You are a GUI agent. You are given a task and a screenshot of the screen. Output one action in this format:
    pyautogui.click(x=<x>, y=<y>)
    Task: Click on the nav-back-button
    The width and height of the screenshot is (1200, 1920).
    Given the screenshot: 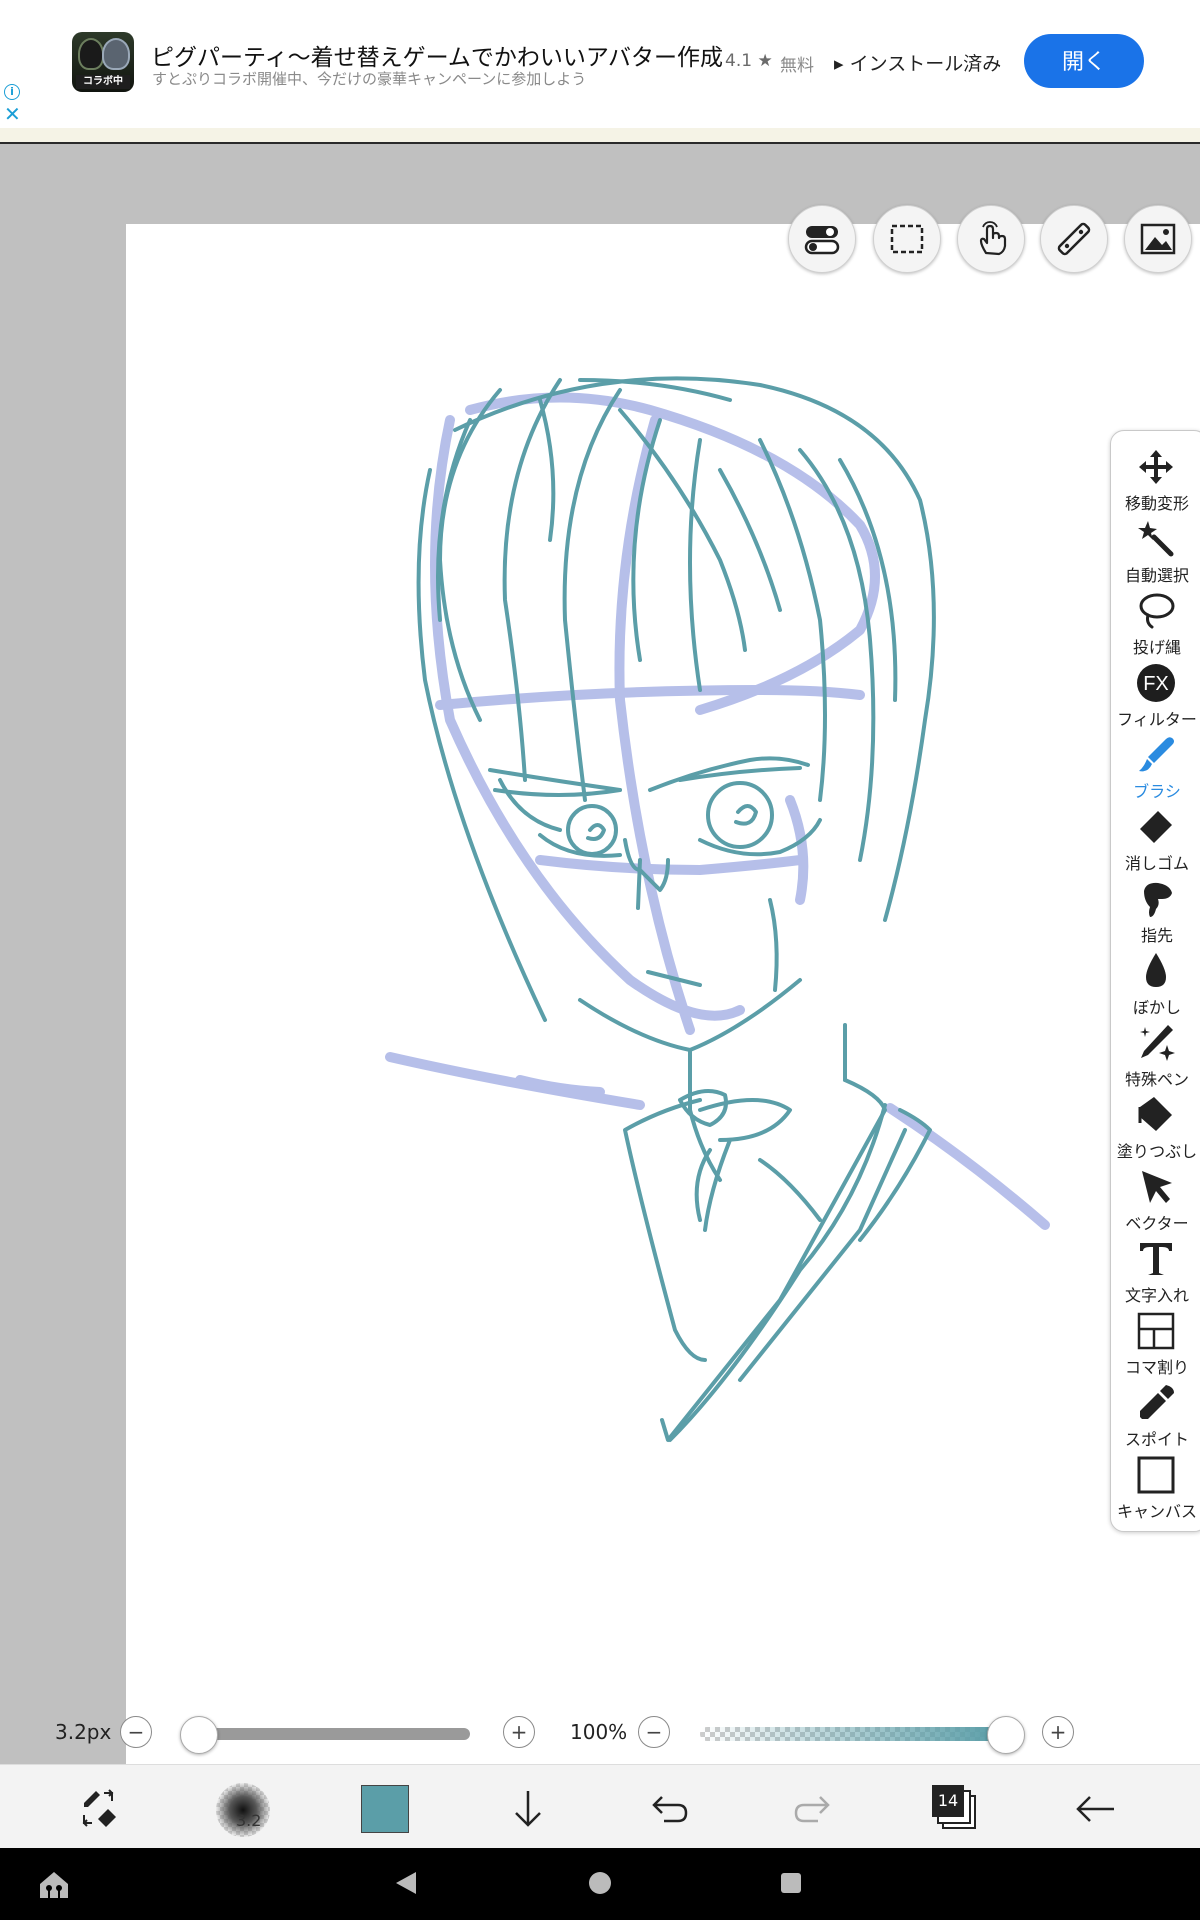 What is the action you would take?
    pyautogui.click(x=406, y=1883)
    